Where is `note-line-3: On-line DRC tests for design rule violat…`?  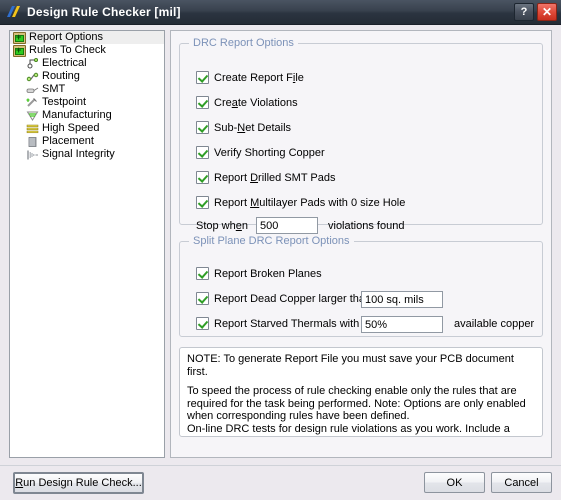
note-line-3: On-line DRC tests for design rule violat… is located at coordinates (348, 429).